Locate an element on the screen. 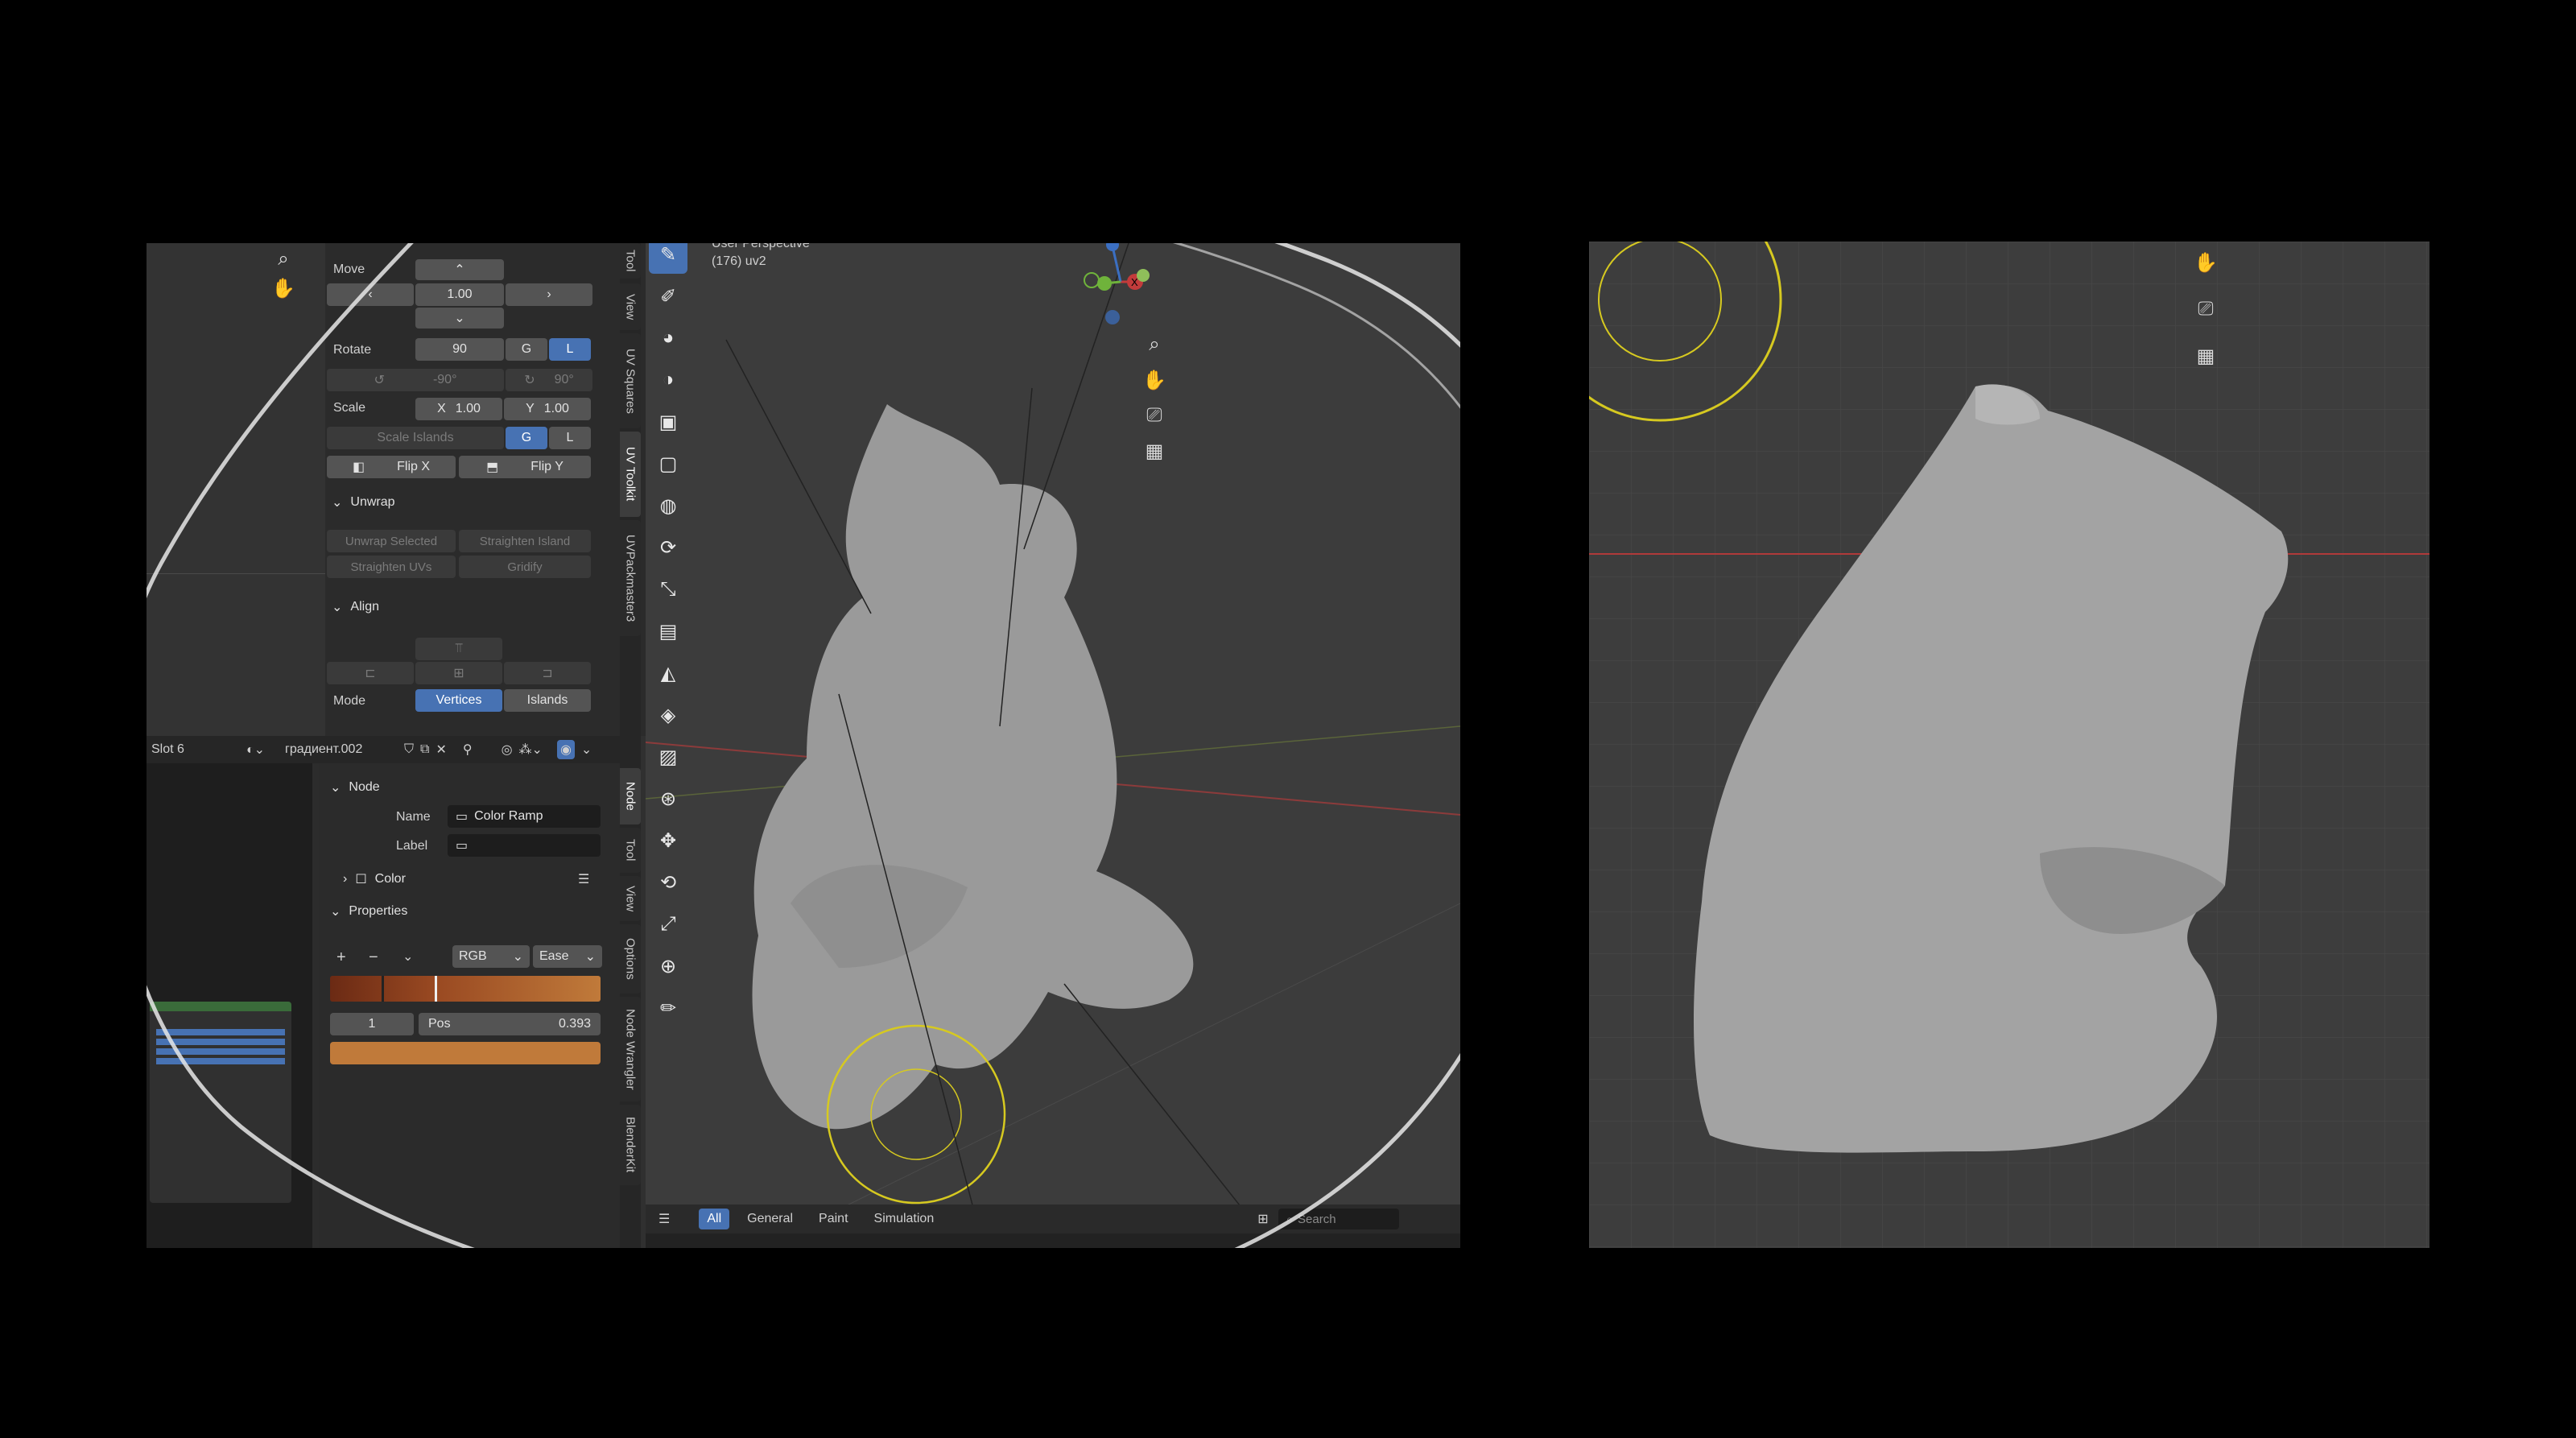 The width and height of the screenshot is (2576, 1438). grid-icon: ▦ is located at coordinates (2206, 356).